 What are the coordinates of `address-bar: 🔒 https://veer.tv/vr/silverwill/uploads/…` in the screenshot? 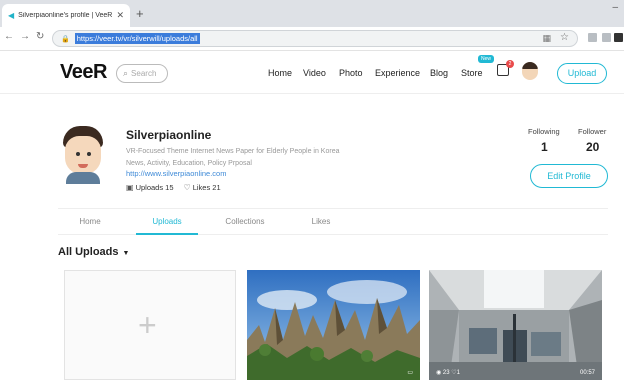 It's located at (315, 38).